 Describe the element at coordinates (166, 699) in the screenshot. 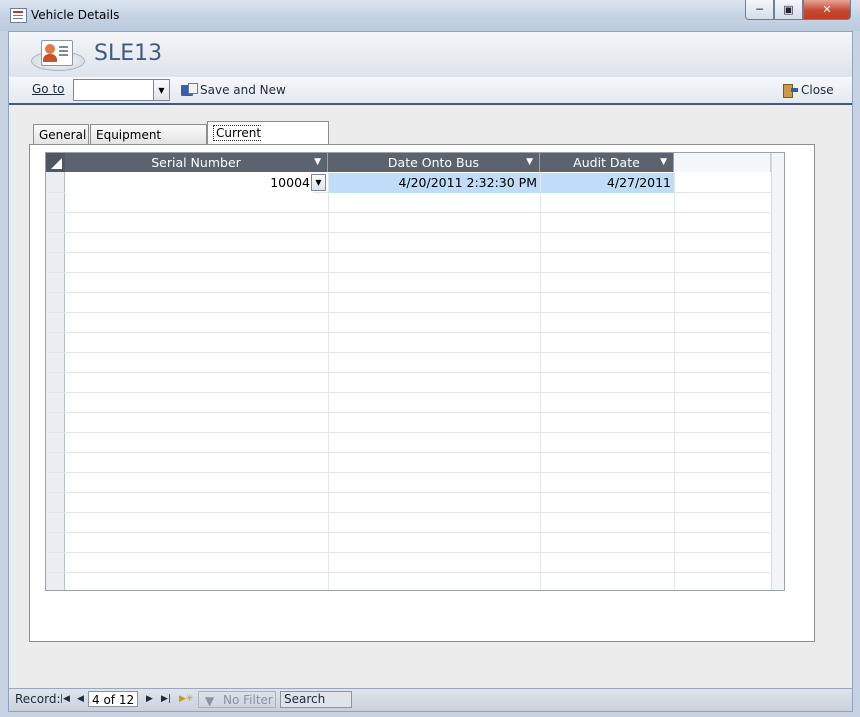

I see `last-record-icon: ▶|` at that location.